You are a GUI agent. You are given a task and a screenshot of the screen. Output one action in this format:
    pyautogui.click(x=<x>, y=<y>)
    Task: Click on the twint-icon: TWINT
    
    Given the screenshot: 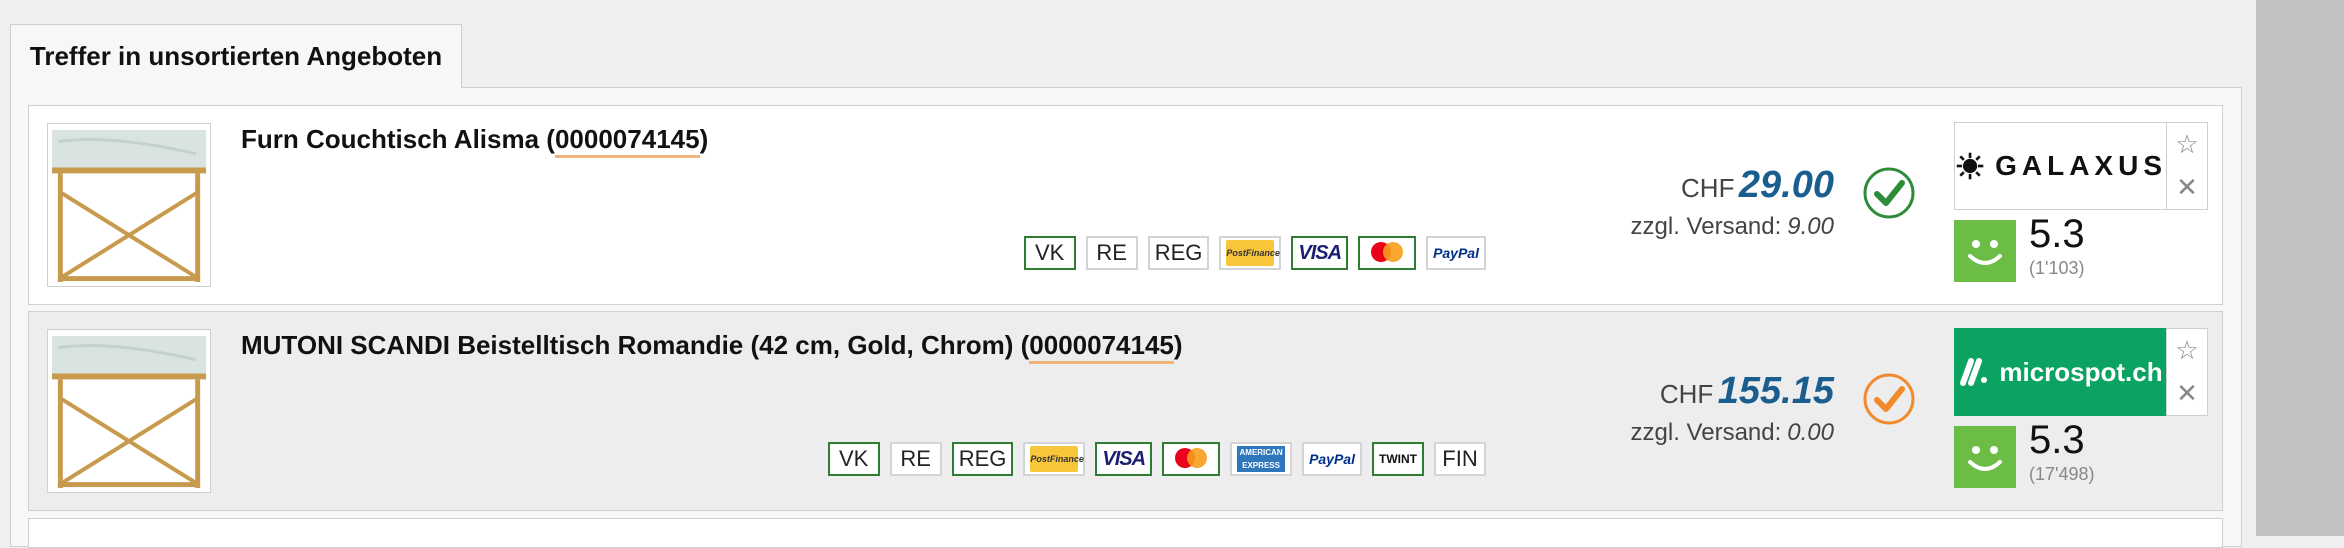 What is the action you would take?
    pyautogui.click(x=1398, y=459)
    